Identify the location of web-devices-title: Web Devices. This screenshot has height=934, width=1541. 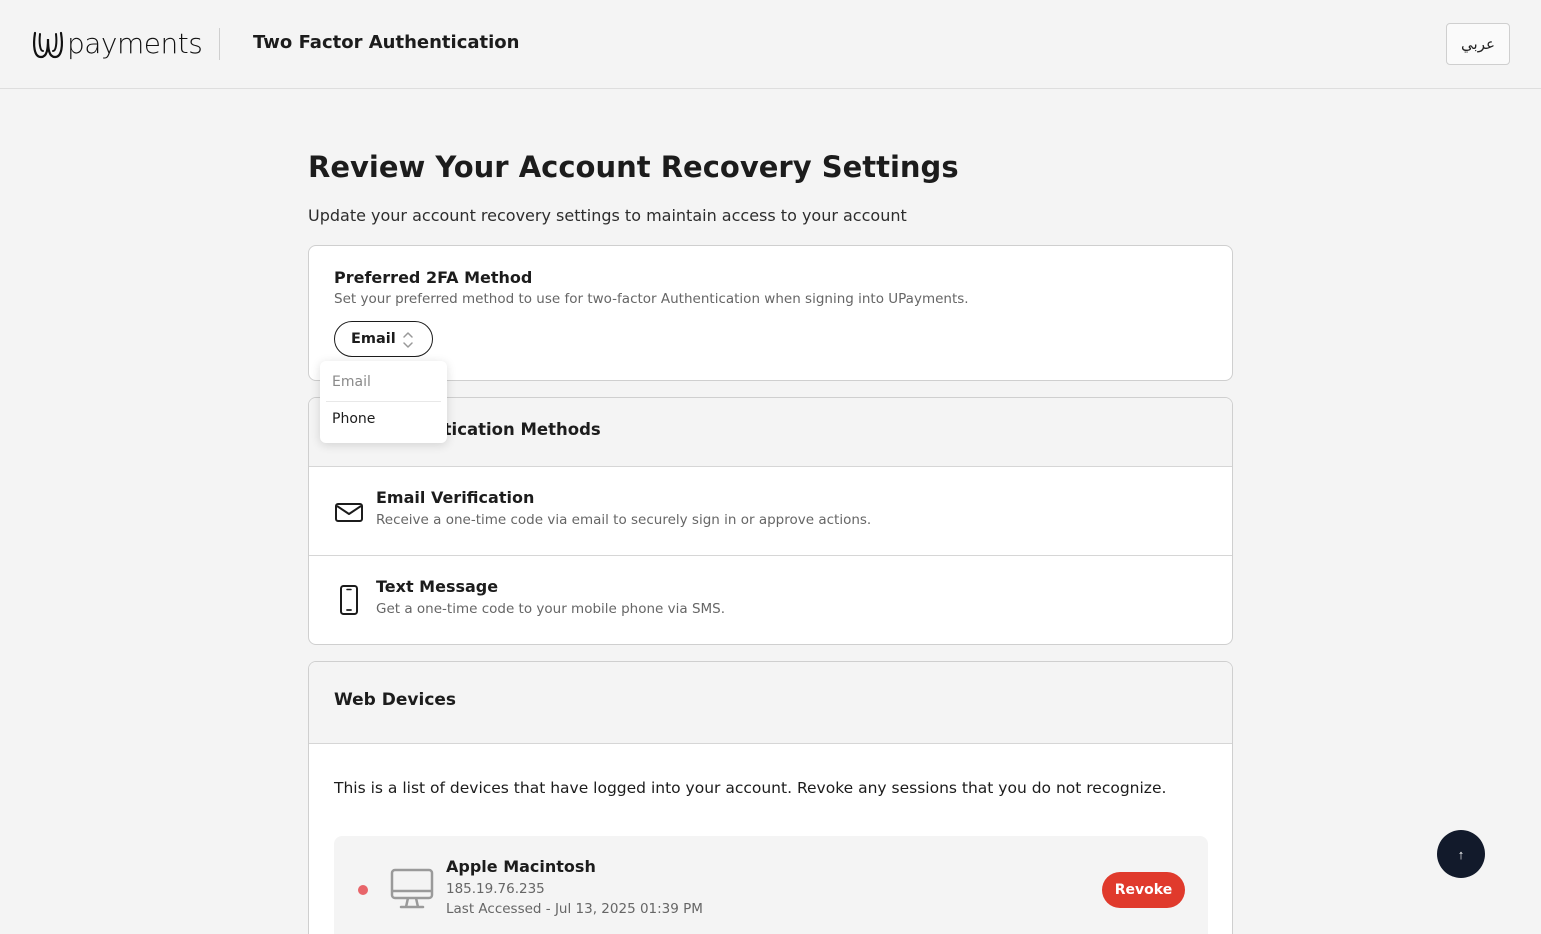
(395, 700).